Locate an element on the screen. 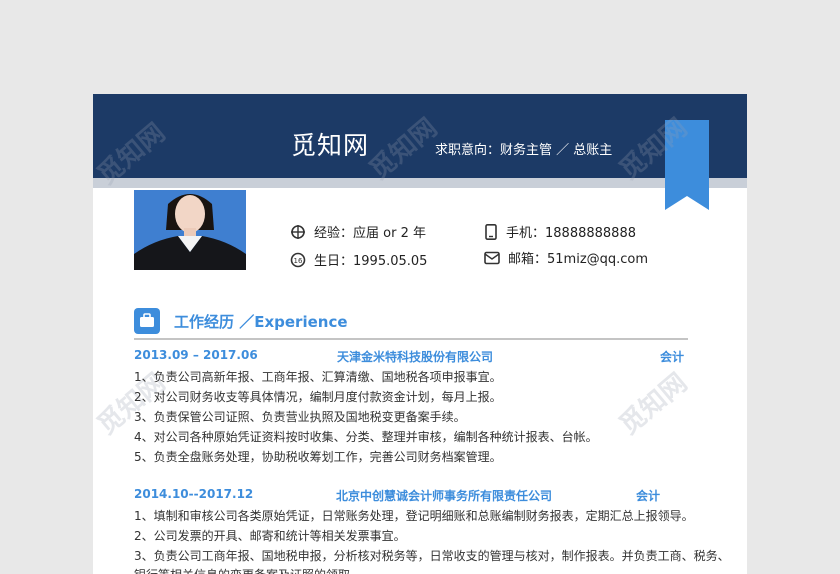  email-info: 邮箱：51miz@qq.com is located at coordinates (566, 257).